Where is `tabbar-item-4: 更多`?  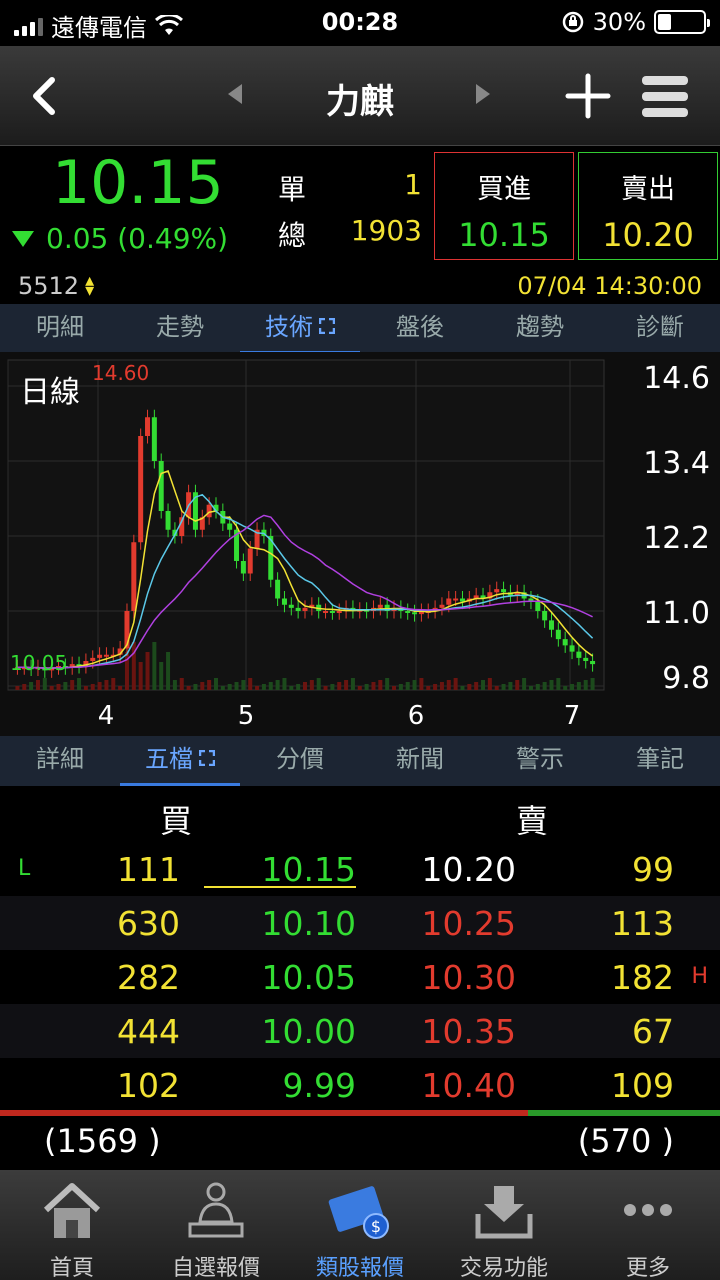 tabbar-item-4: 更多 is located at coordinates (648, 1225).